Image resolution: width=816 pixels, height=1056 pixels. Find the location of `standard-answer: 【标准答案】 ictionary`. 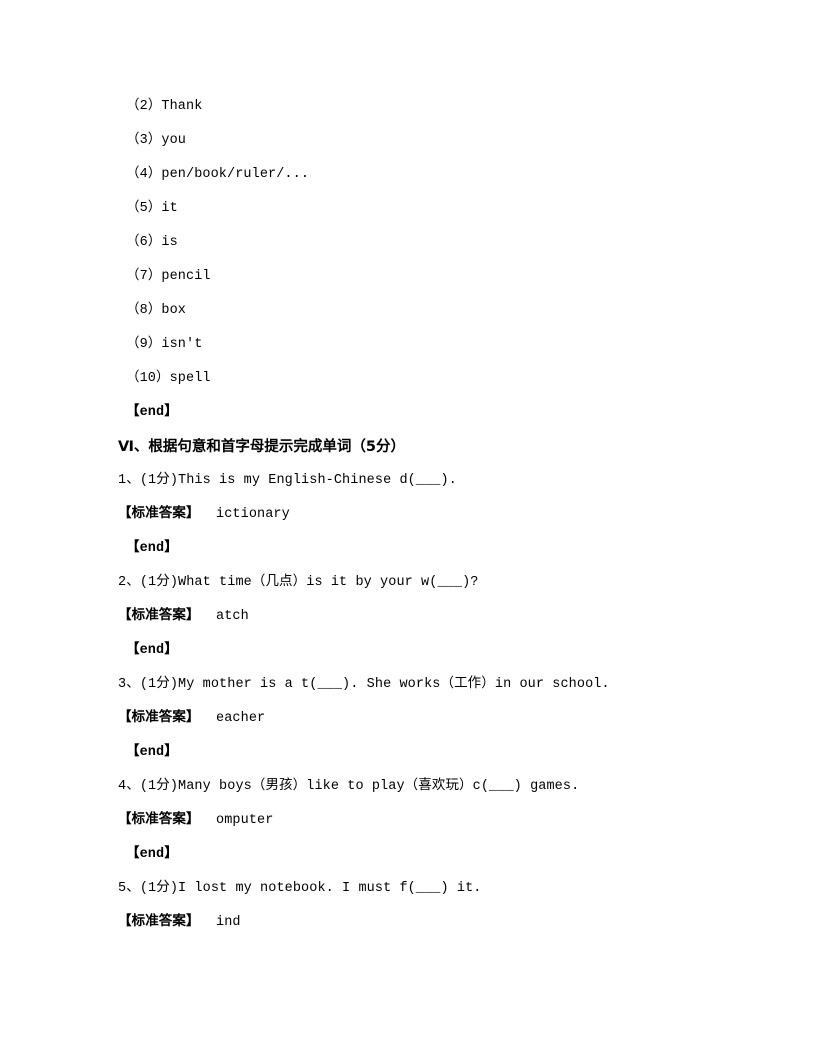

standard-answer: 【标准答案】 ictionary is located at coordinates (413, 515).